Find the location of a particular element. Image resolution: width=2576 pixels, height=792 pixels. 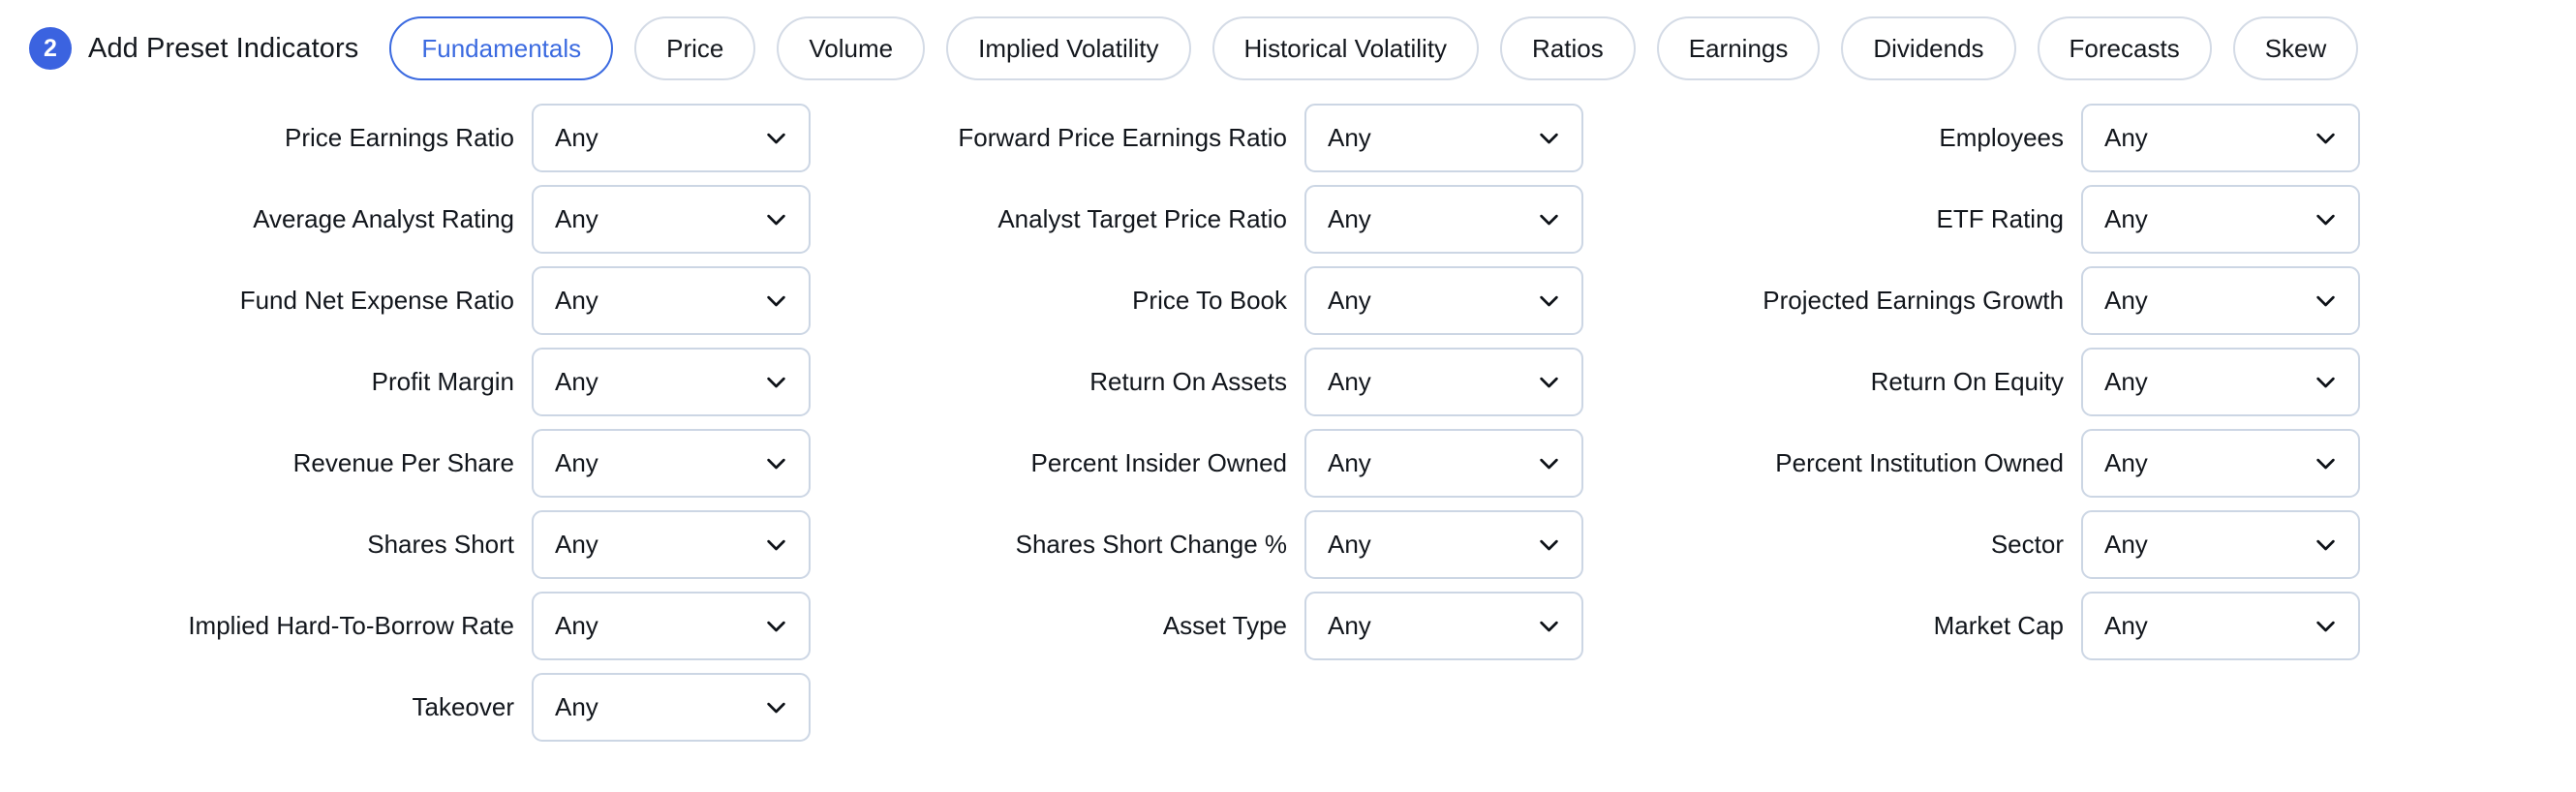

filter-select-value-shares-short: Any is located at coordinates (576, 544).